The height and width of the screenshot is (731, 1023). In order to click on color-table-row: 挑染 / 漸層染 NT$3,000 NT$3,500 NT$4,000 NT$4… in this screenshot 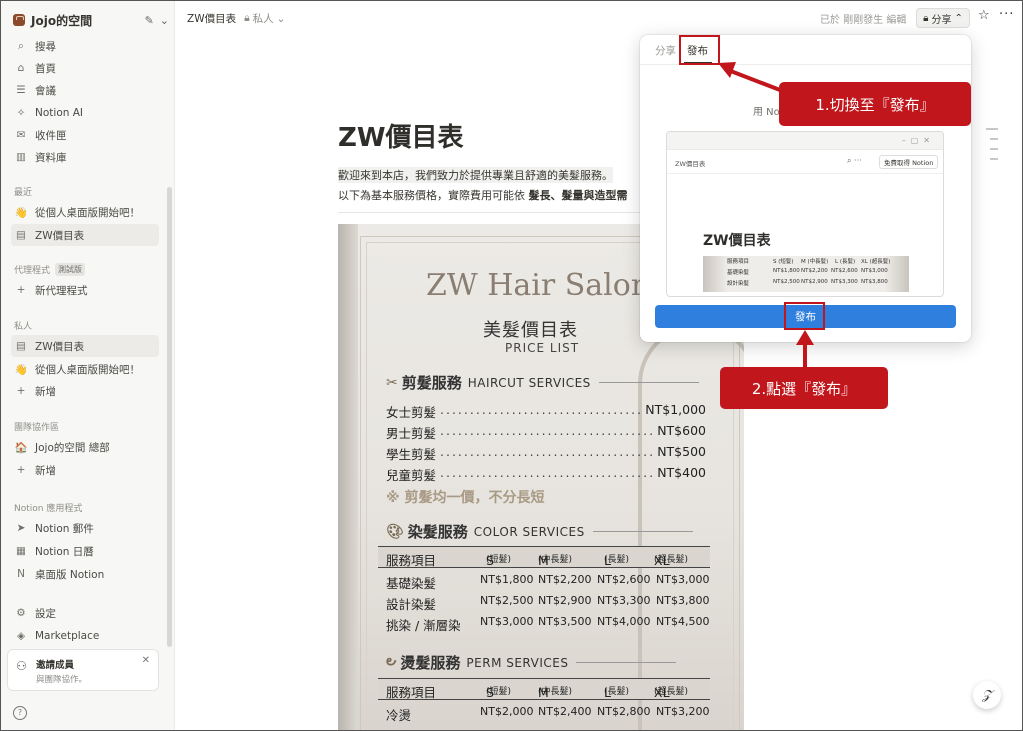, I will do `click(548, 624)`.